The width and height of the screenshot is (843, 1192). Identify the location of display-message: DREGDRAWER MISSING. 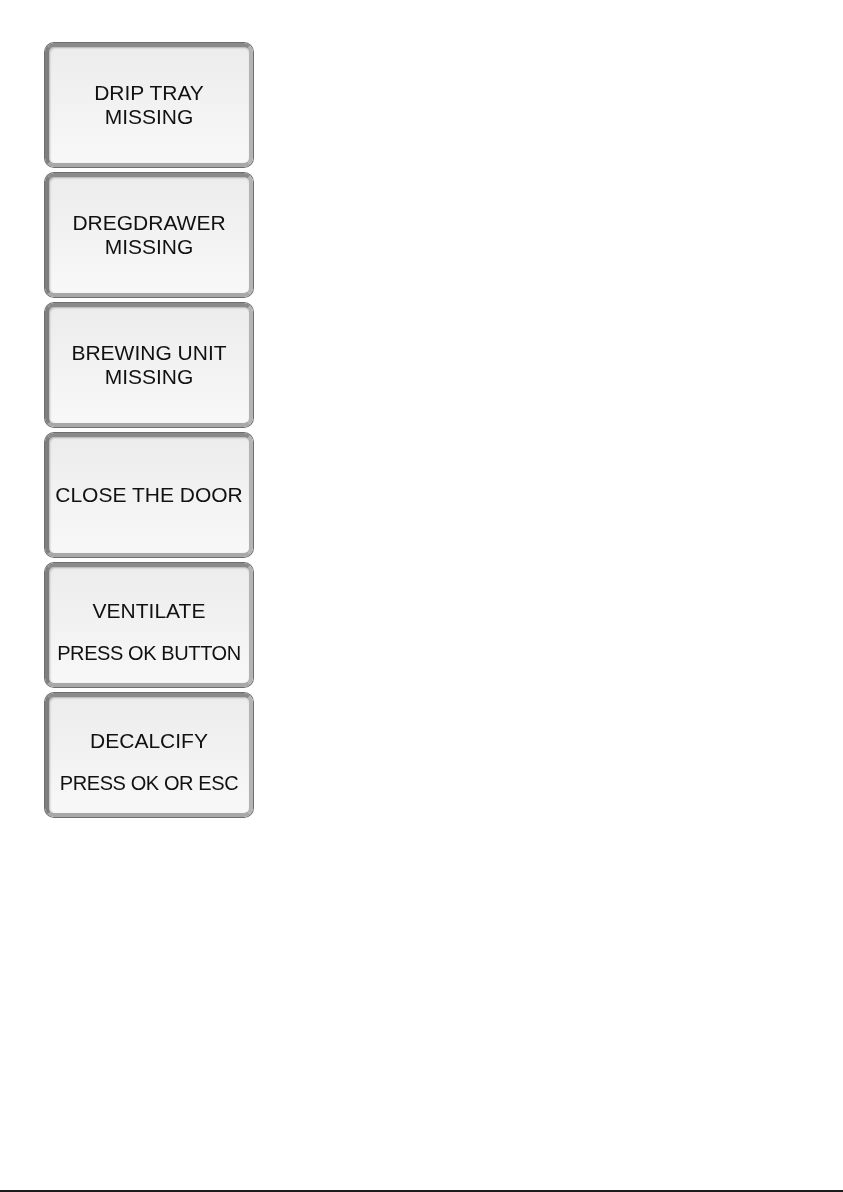
(149, 235).